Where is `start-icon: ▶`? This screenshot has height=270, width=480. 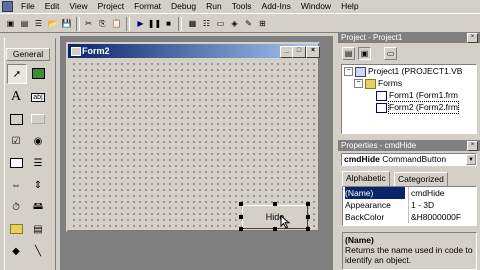 start-icon: ▶ is located at coordinates (140, 23).